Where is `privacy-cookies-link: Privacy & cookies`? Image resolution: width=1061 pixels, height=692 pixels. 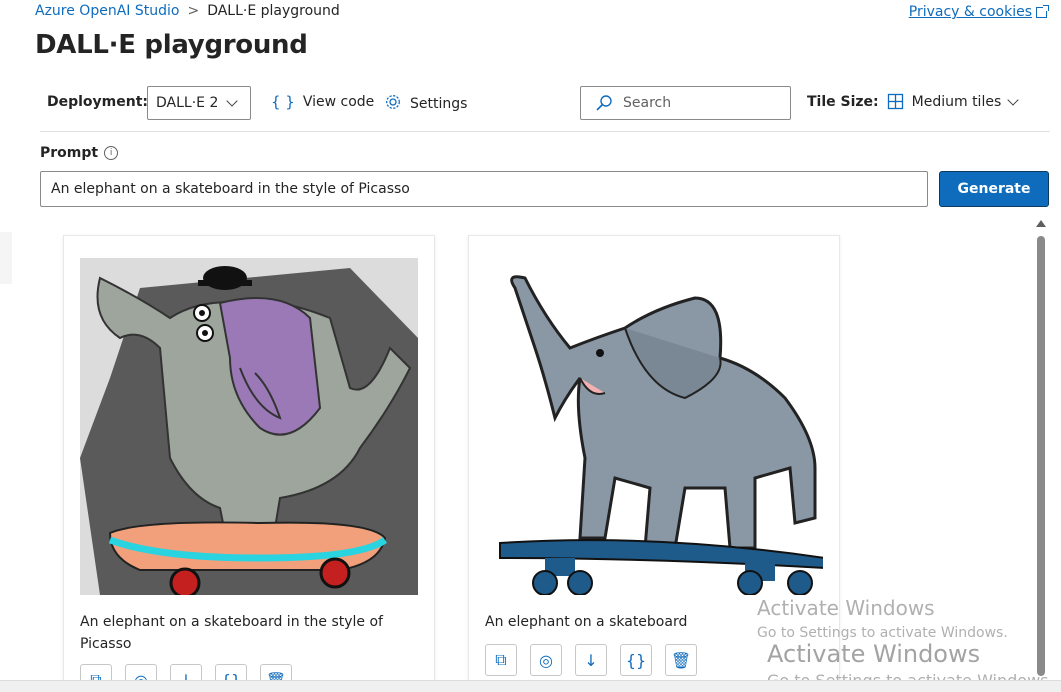 privacy-cookies-link: Privacy & cookies is located at coordinates (978, 12).